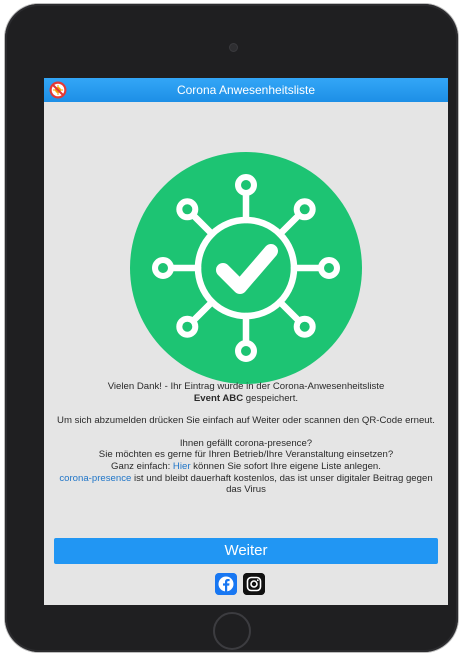 The width and height of the screenshot is (463, 654). What do you see at coordinates (232, 631) in the screenshot?
I see `home-button` at bounding box center [232, 631].